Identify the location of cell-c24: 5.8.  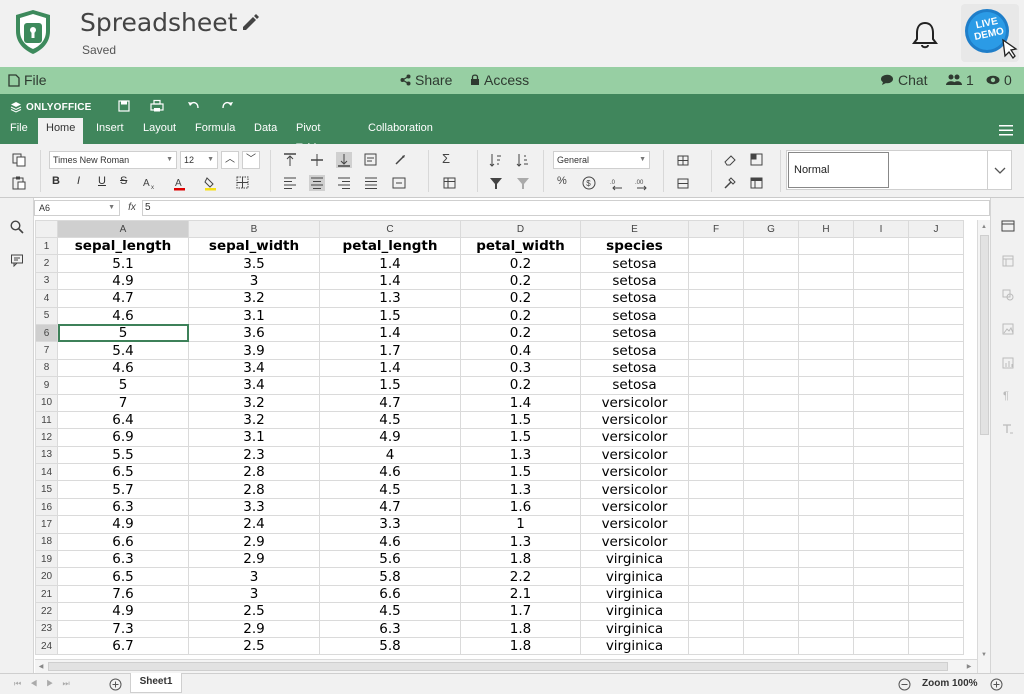
(390, 646).